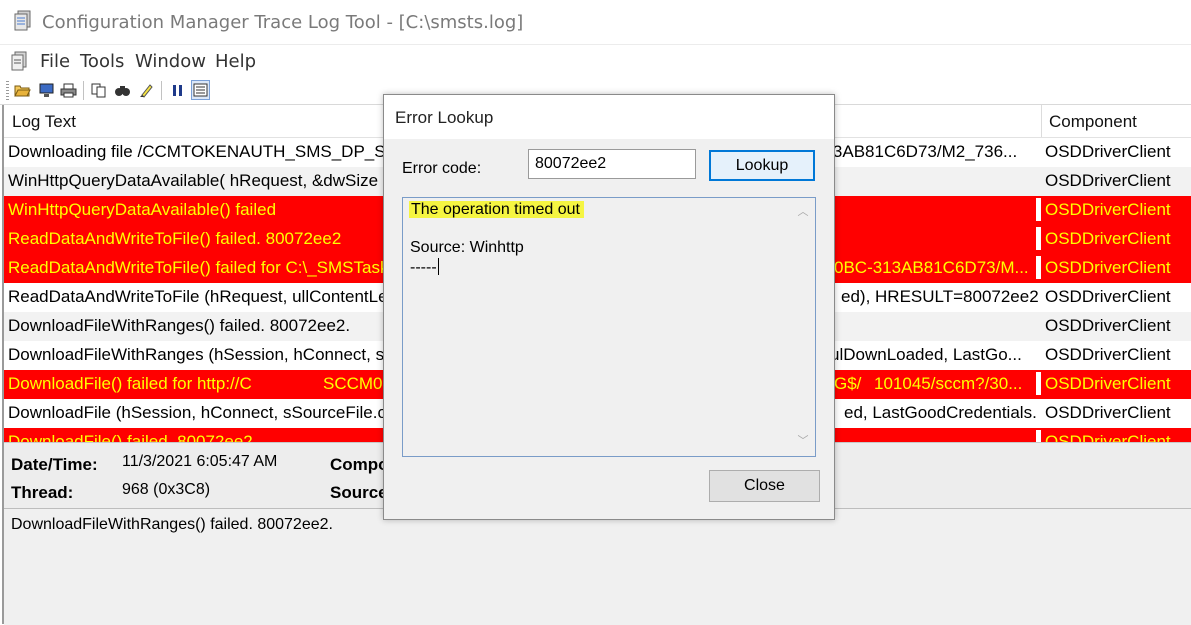 Image resolution: width=1191 pixels, height=625 pixels. What do you see at coordinates (22, 90) in the screenshot?
I see `open-folder-icon` at bounding box center [22, 90].